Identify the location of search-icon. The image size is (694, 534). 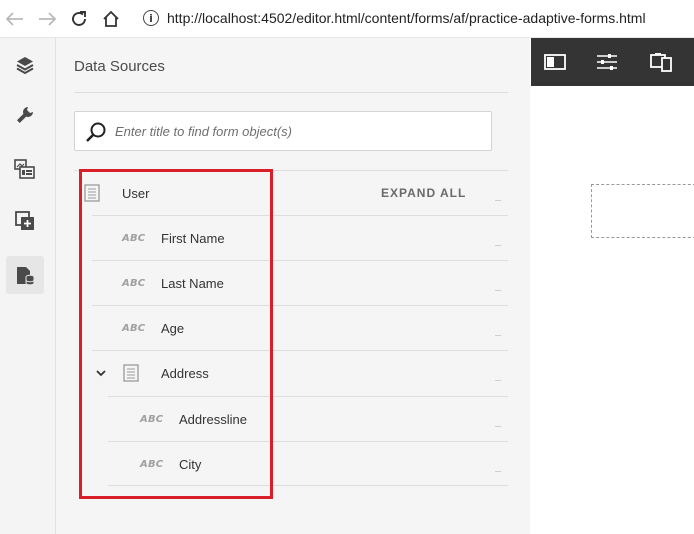
(96, 132).